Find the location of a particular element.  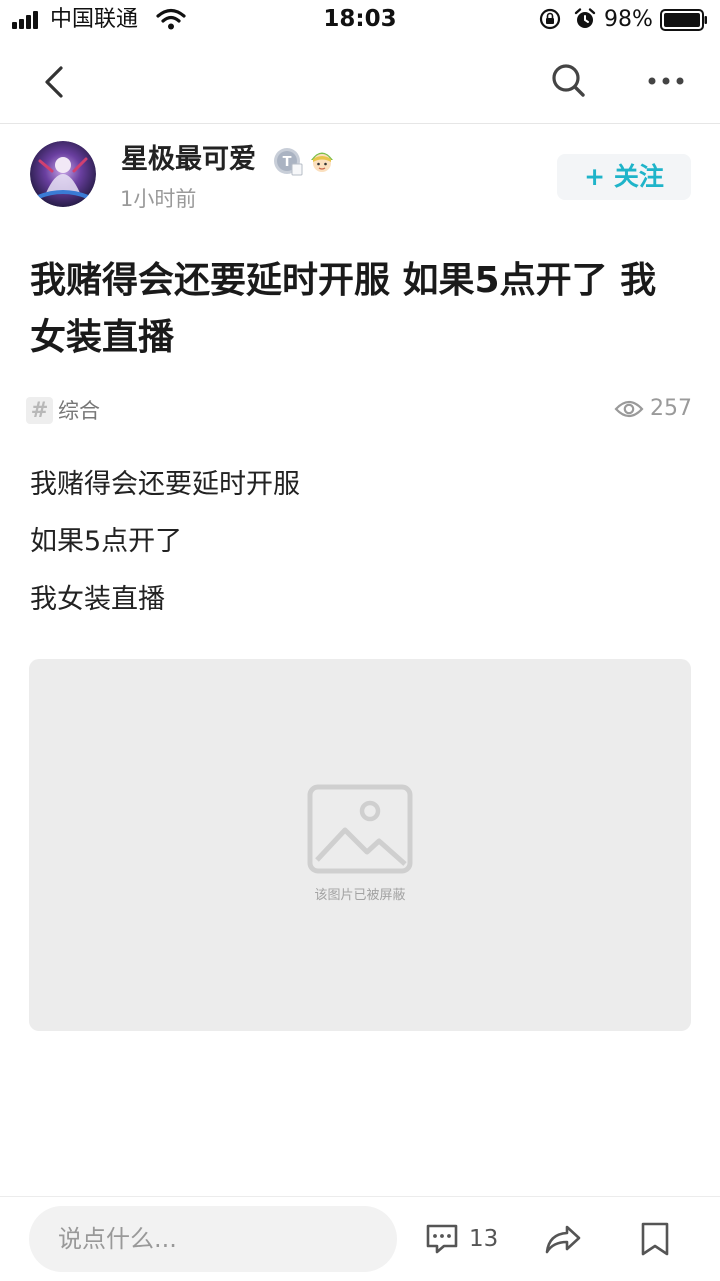

share-icon is located at coordinates (563, 1239).